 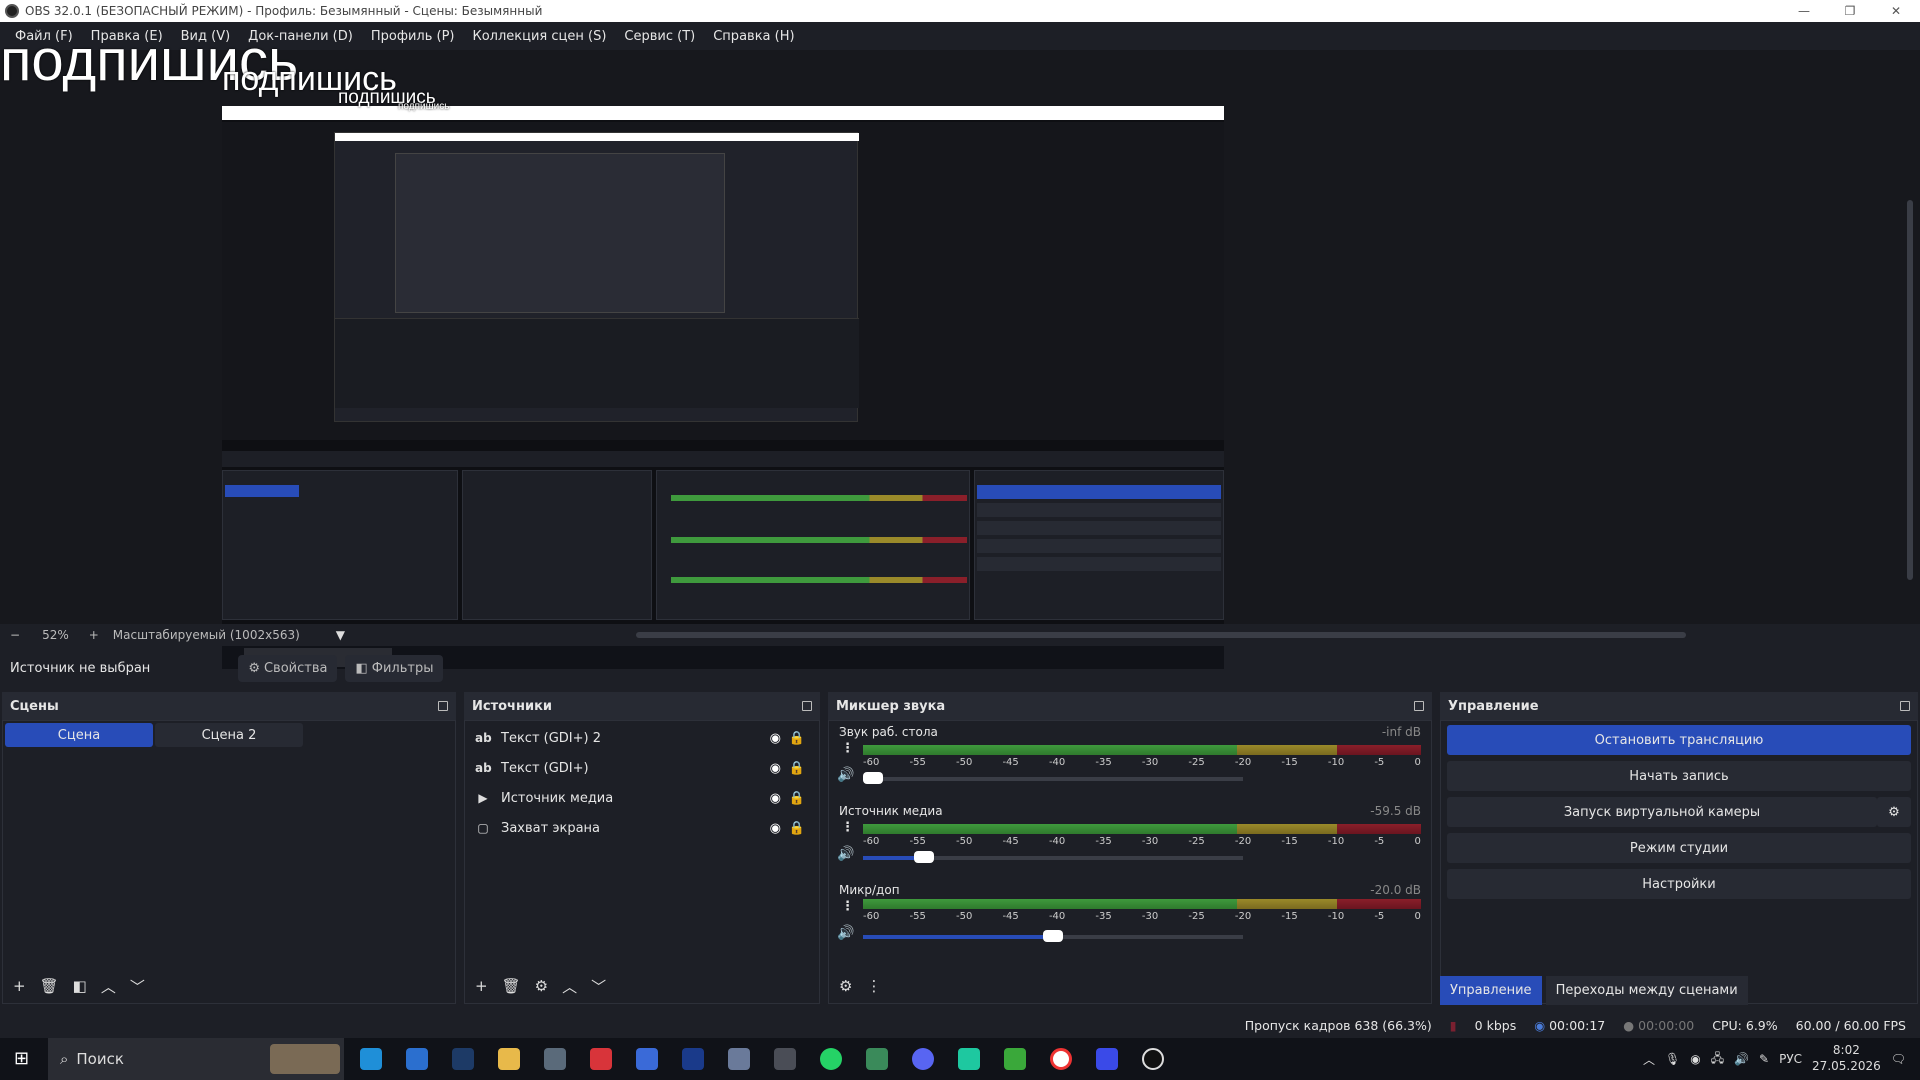 I want to click on language-indicator: РУС, so click(x=1790, y=1059).